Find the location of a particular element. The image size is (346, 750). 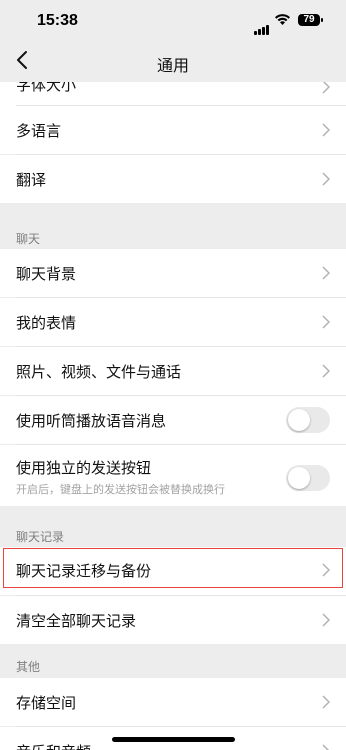

home-indicator is located at coordinates (173, 739).